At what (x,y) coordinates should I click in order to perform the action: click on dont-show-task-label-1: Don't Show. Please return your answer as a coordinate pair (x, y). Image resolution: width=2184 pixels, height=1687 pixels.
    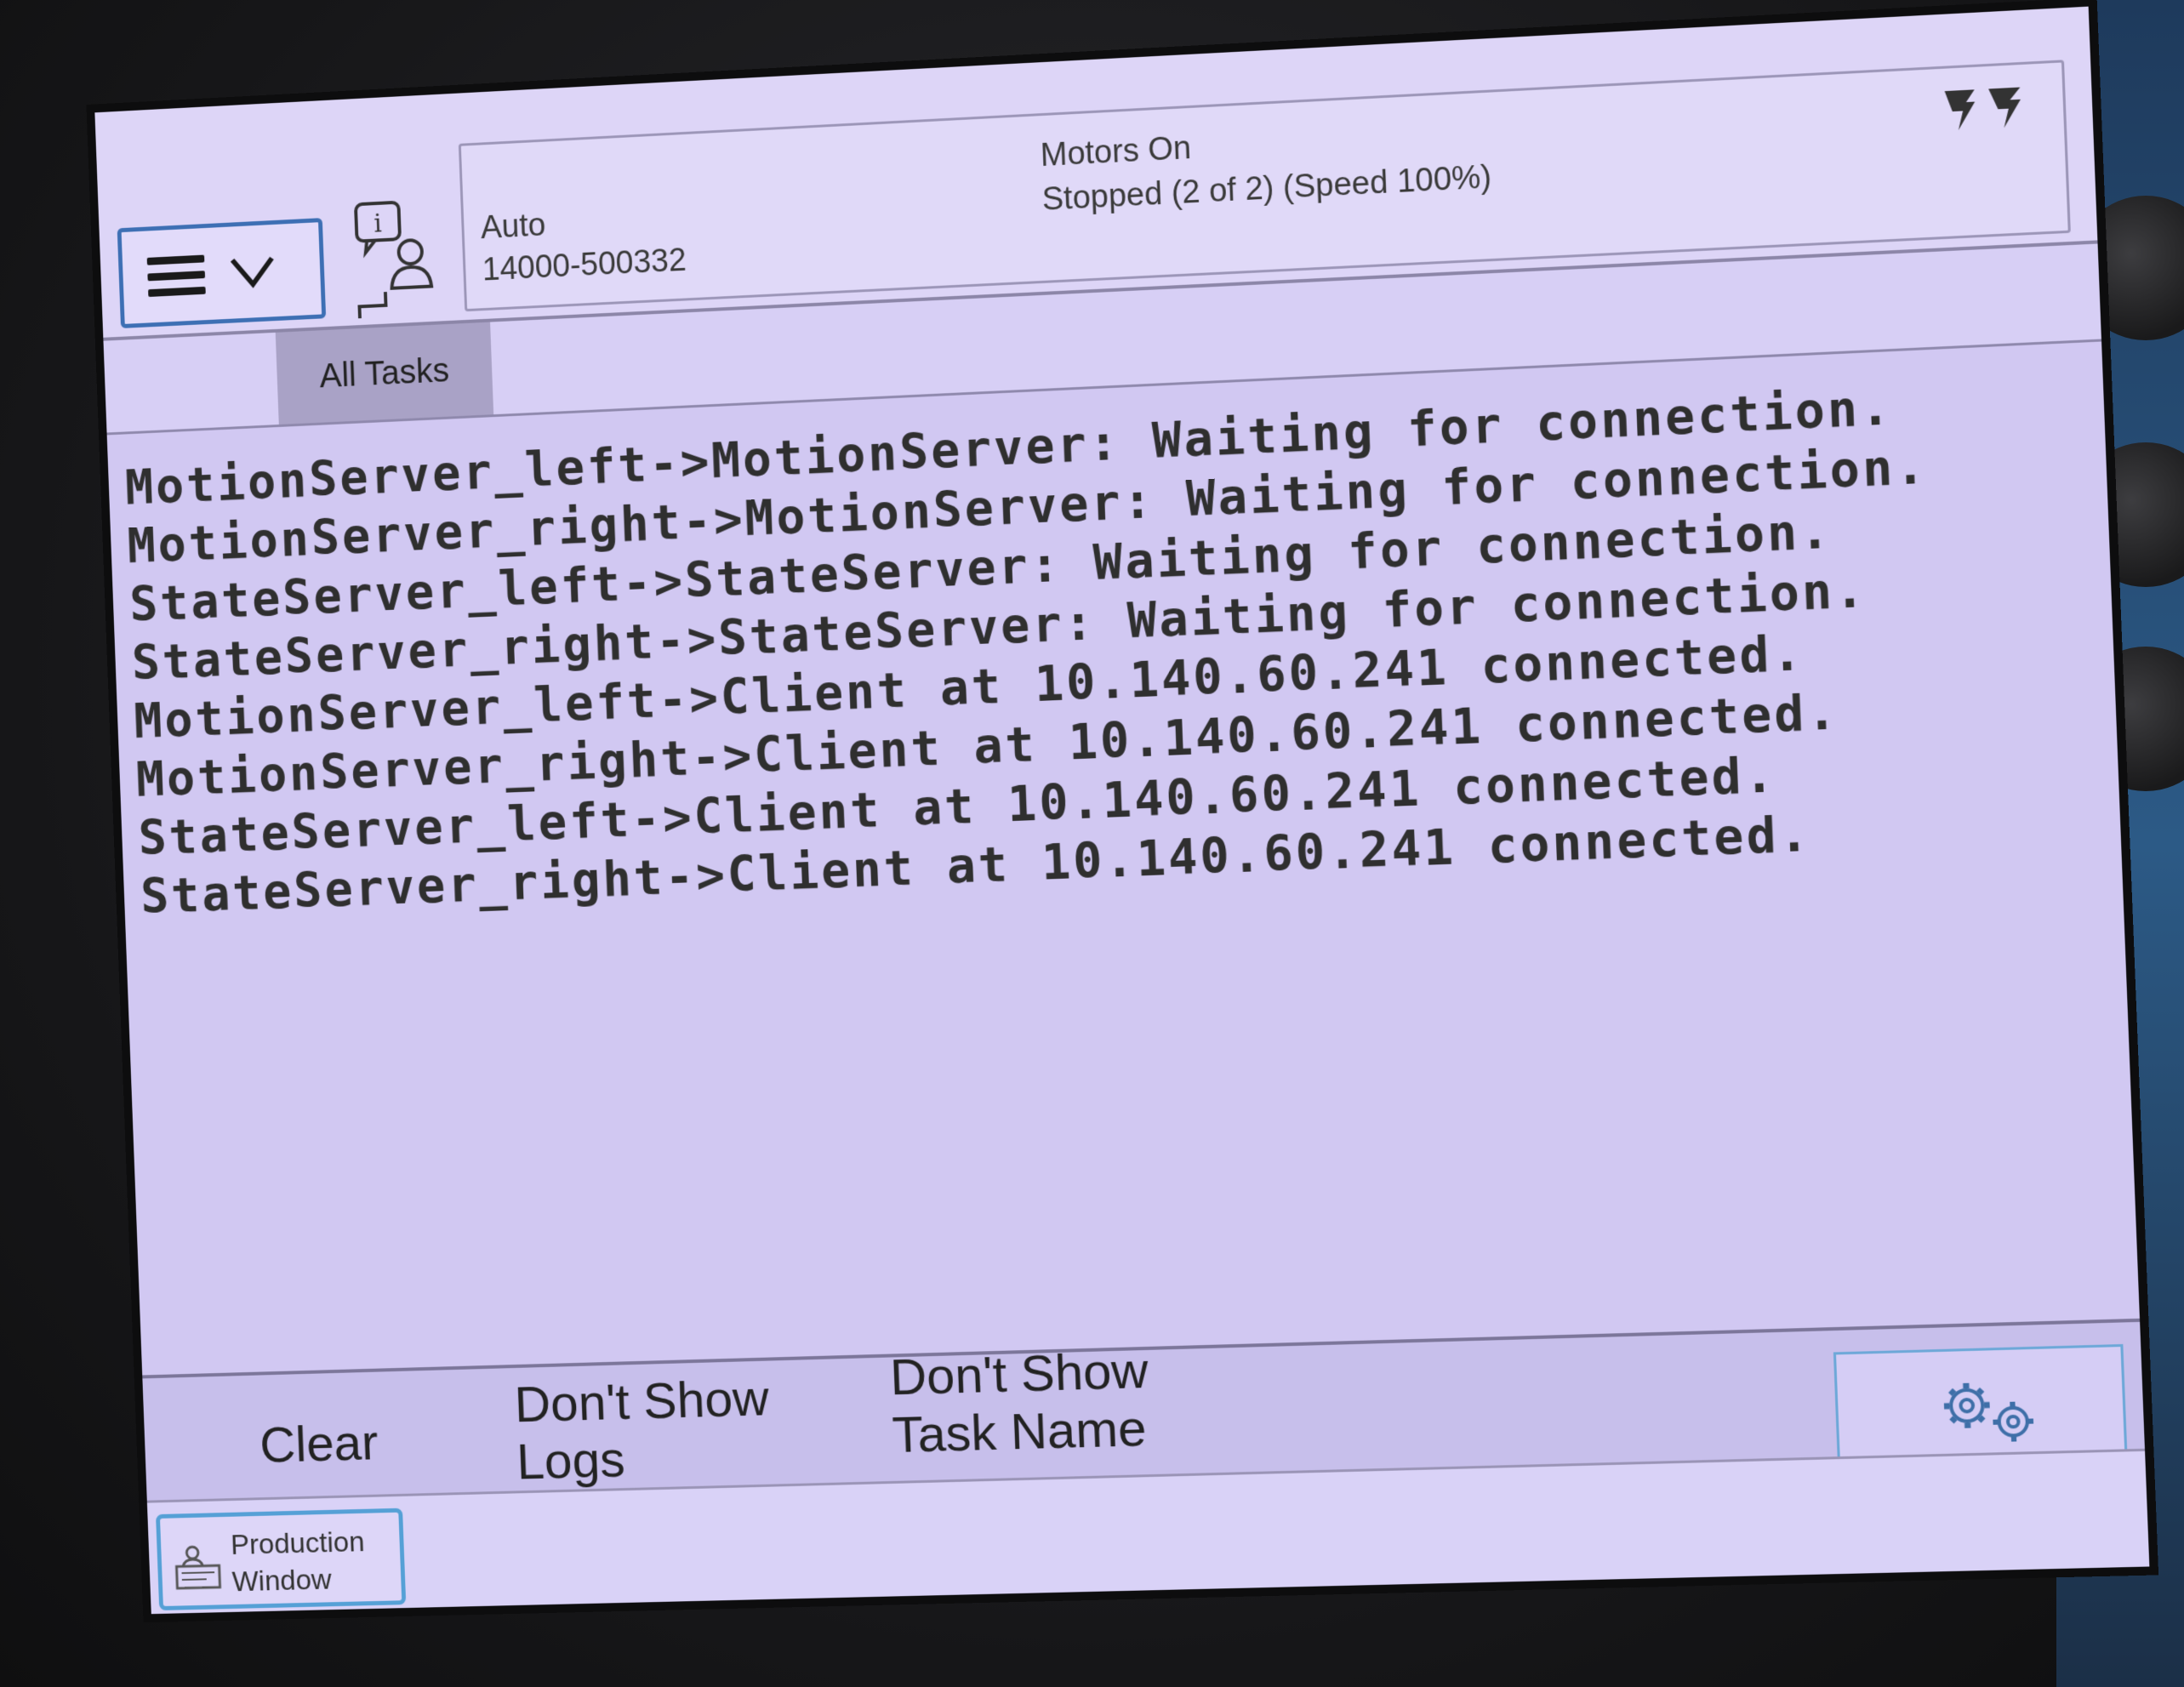
    Looking at the image, I should click on (1019, 1374).